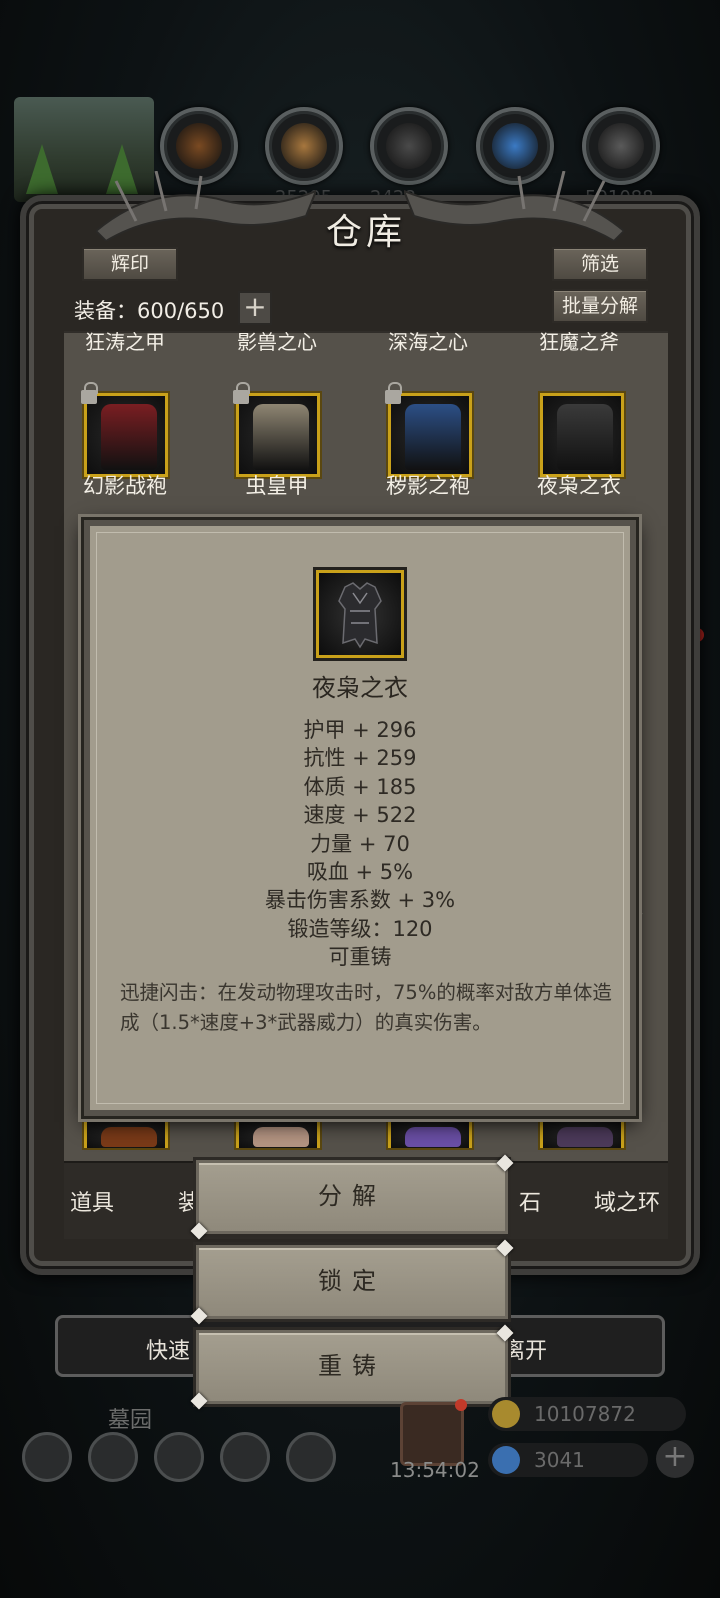 The image size is (720, 1598). Describe the element at coordinates (179, 1457) in the screenshot. I see `map-icon` at that location.